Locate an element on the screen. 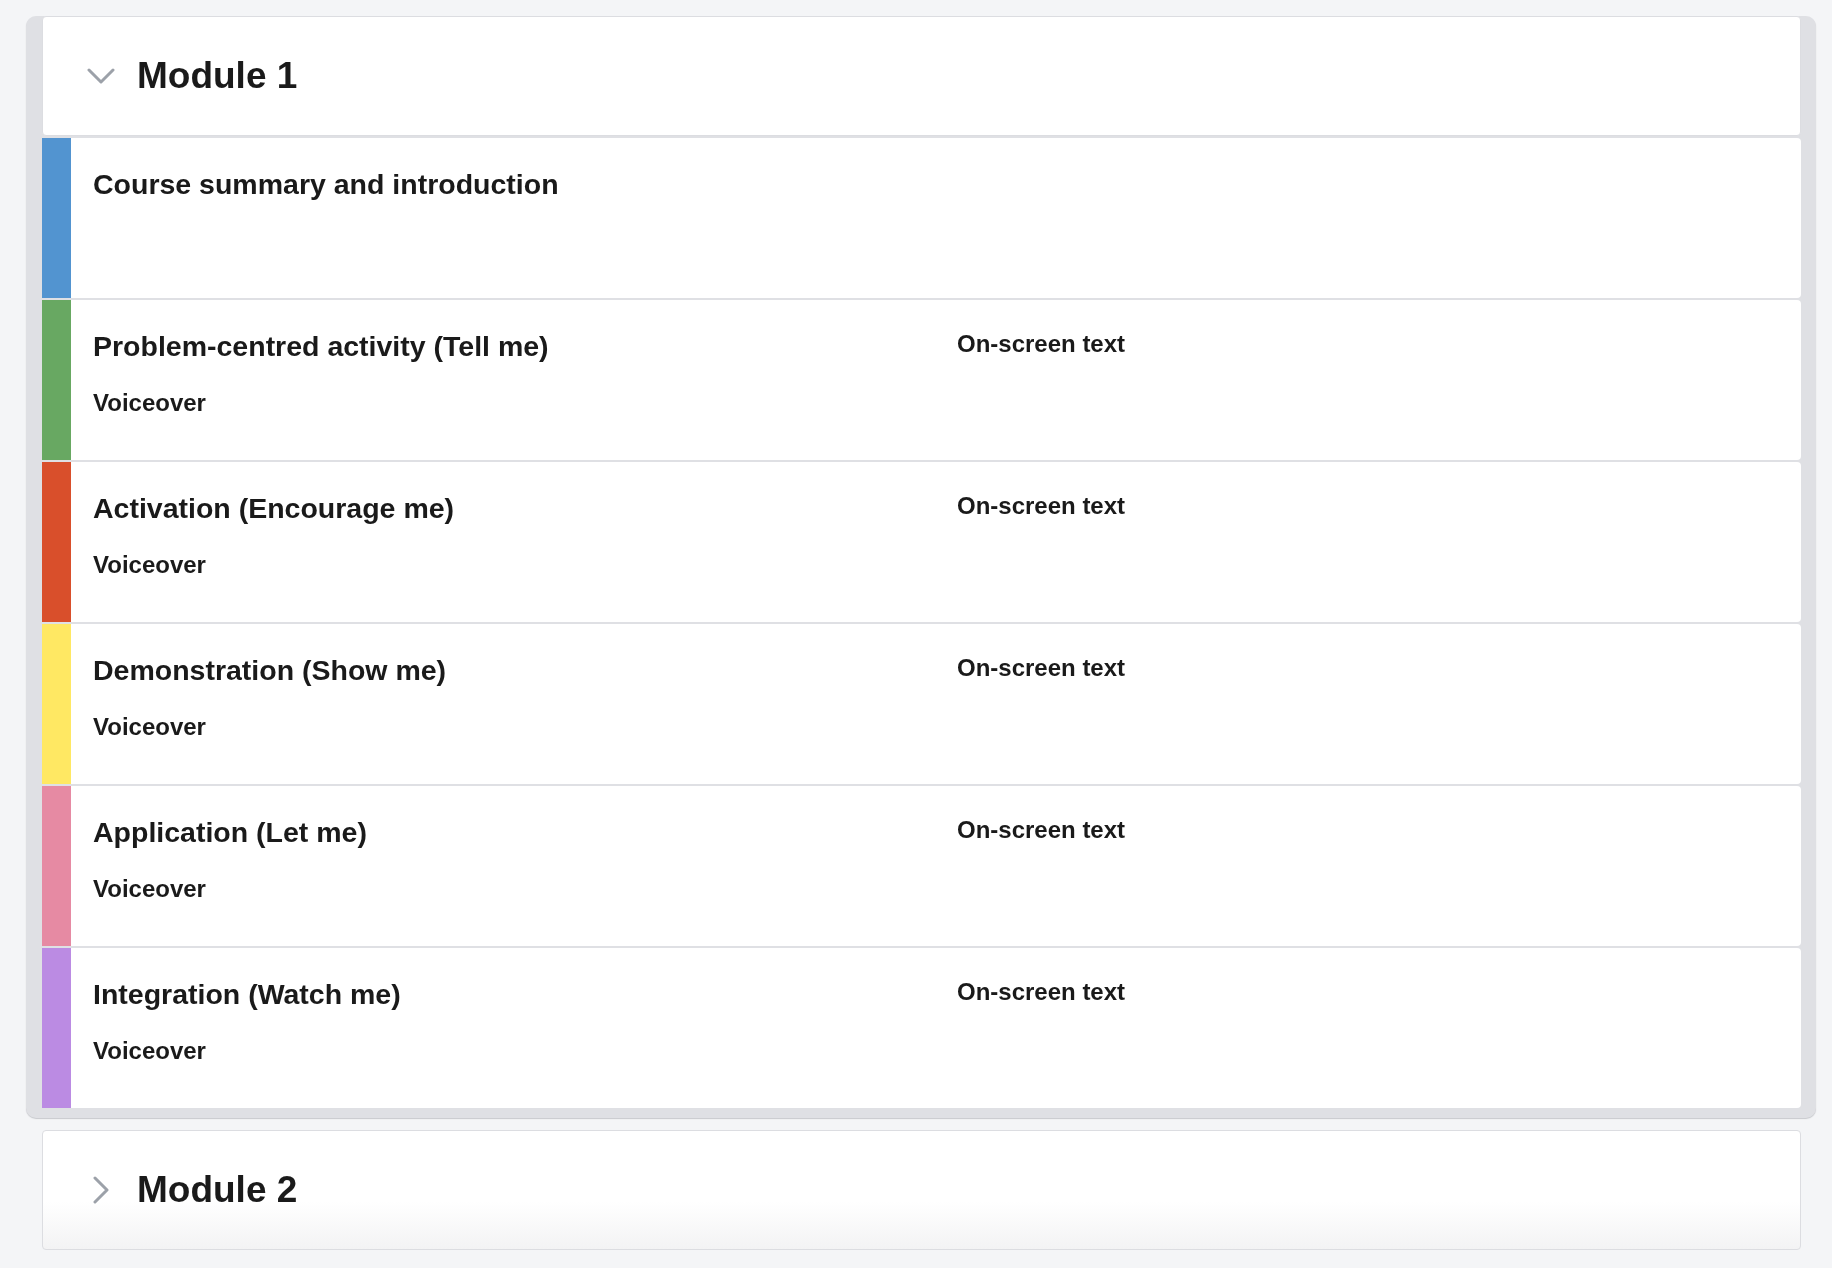  chevron-right-icon is located at coordinates (101, 1190).